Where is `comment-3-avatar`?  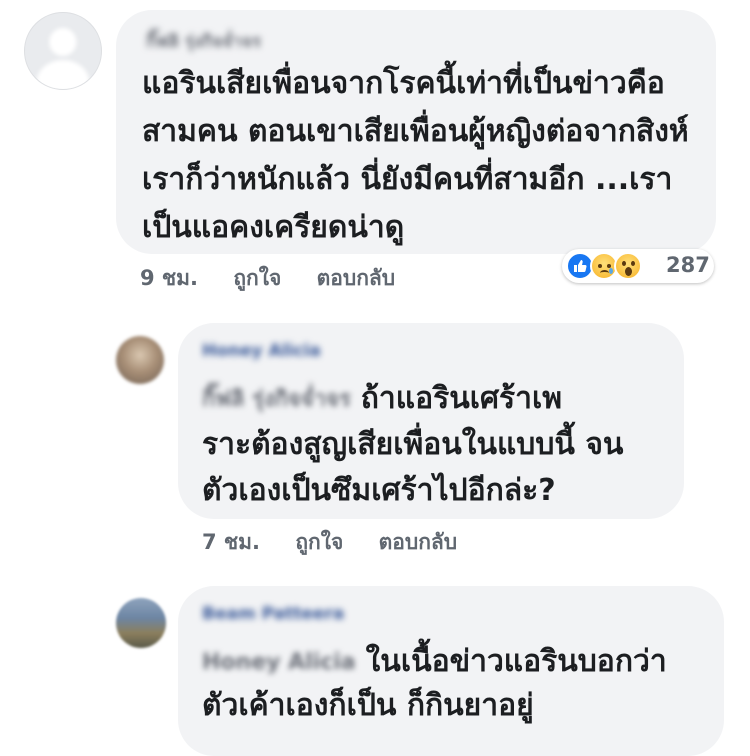
comment-3-avatar is located at coordinates (141, 623).